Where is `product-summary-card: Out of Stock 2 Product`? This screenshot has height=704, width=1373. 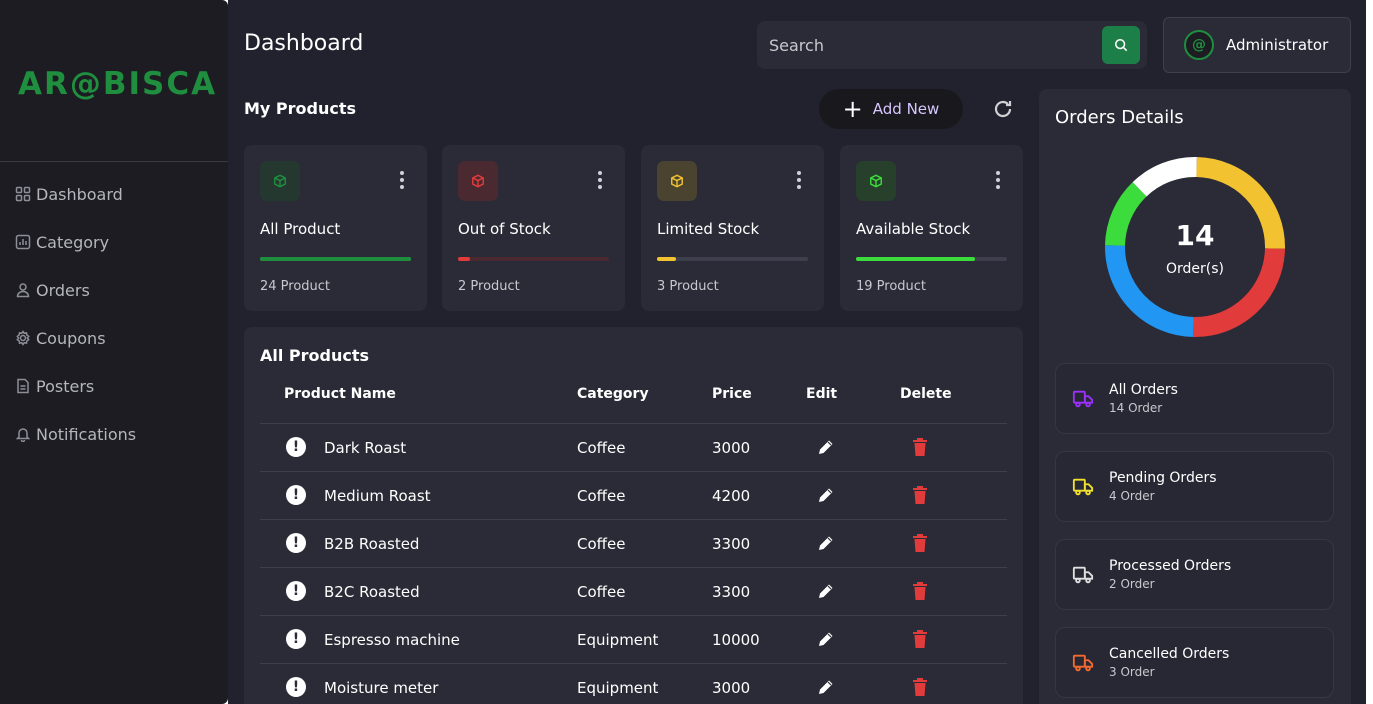 product-summary-card: Out of Stock 2 Product is located at coordinates (533, 228).